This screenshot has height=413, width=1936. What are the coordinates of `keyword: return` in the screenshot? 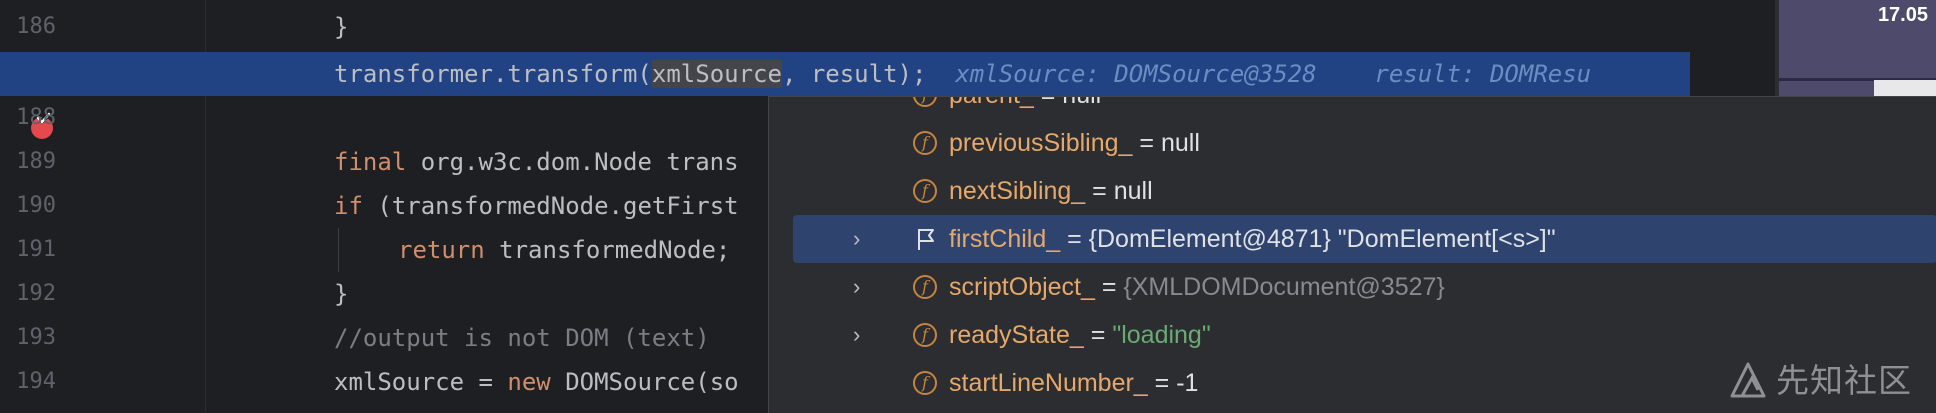 It's located at (441, 250).